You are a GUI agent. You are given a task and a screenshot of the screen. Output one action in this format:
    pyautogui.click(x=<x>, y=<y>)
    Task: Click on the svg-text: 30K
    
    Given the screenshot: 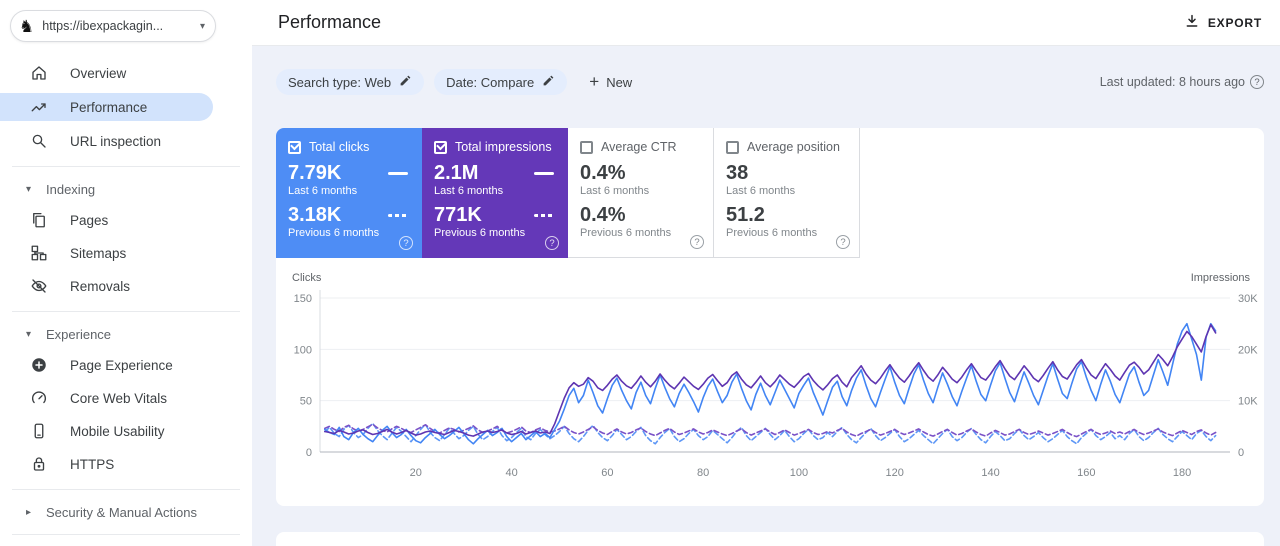 What is the action you would take?
    pyautogui.click(x=1248, y=299)
    